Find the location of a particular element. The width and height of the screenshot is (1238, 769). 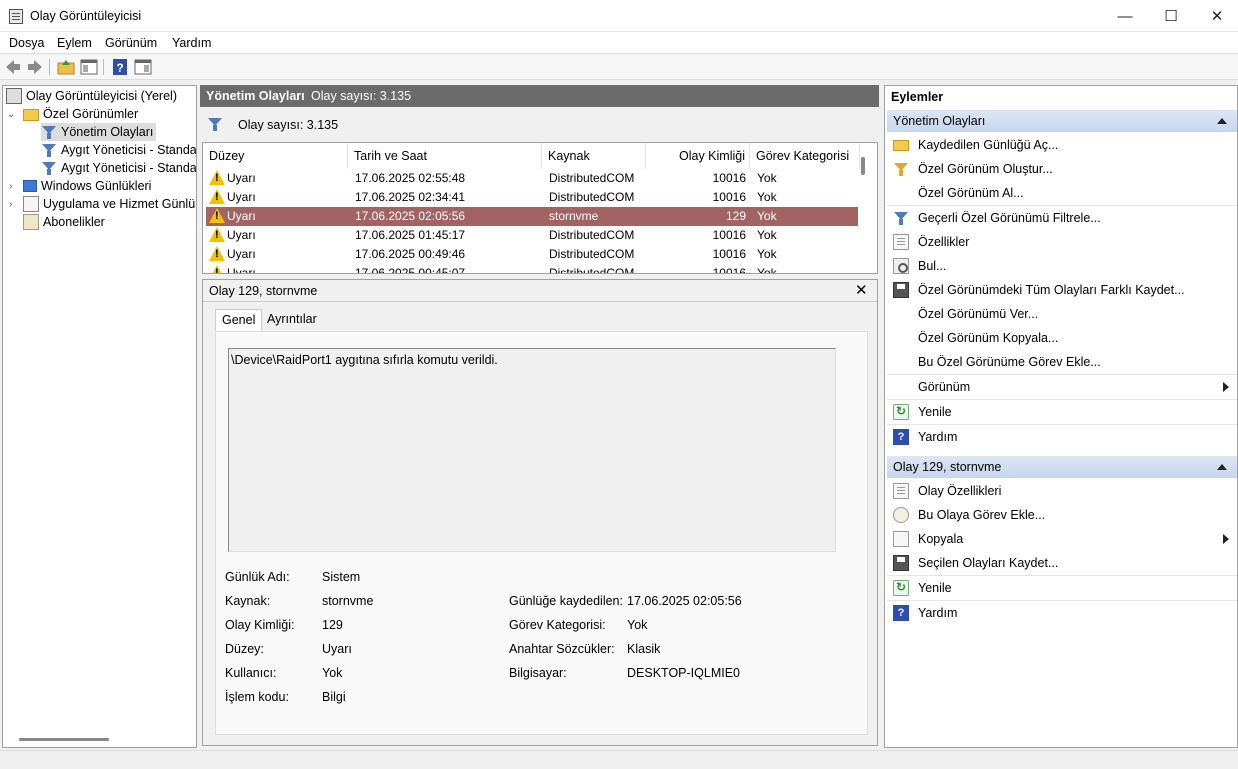

maximize-button: ☐ is located at coordinates (1171, 16).